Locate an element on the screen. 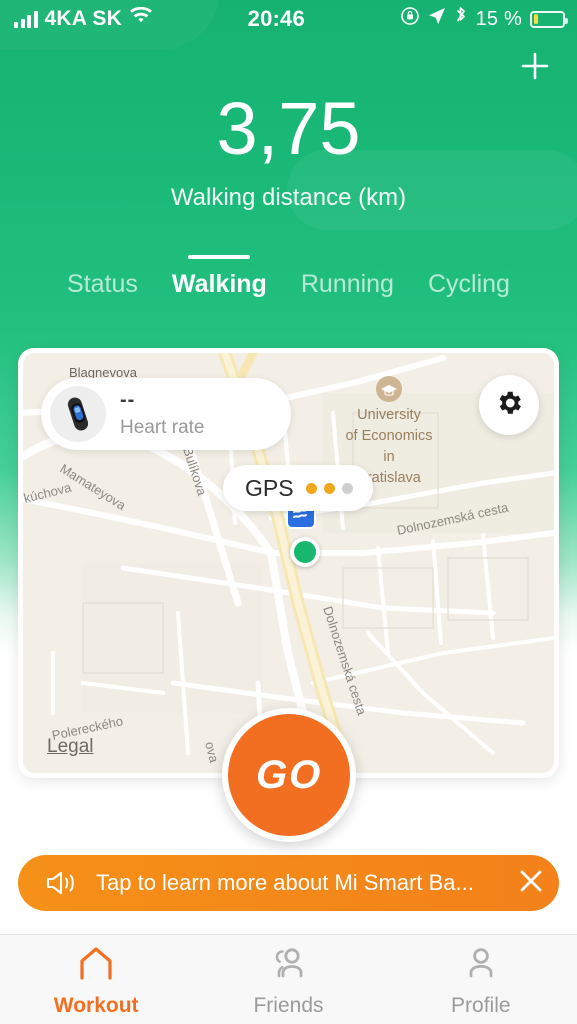  tab-walking-label: Walking is located at coordinates (219, 284).